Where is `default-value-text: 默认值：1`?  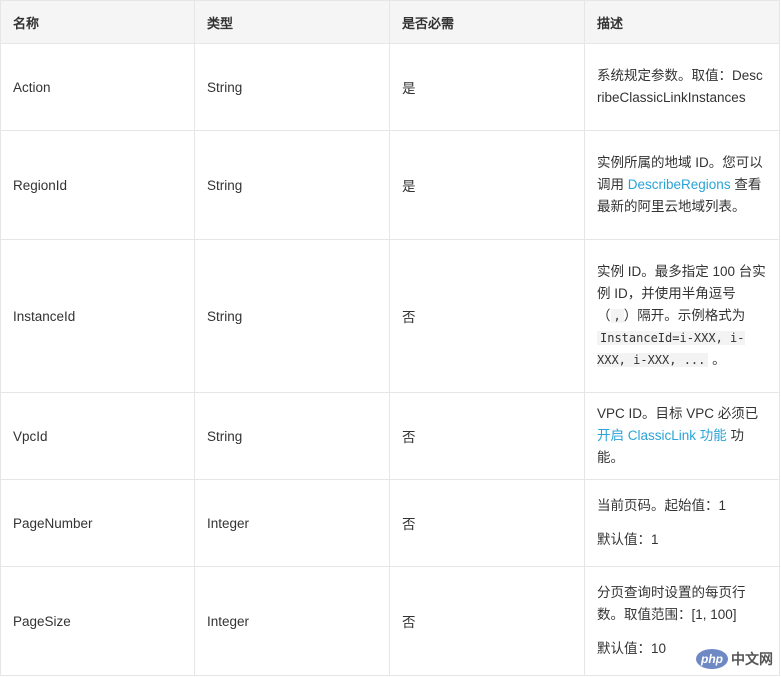 default-value-text: 默认值：1 is located at coordinates (628, 539).